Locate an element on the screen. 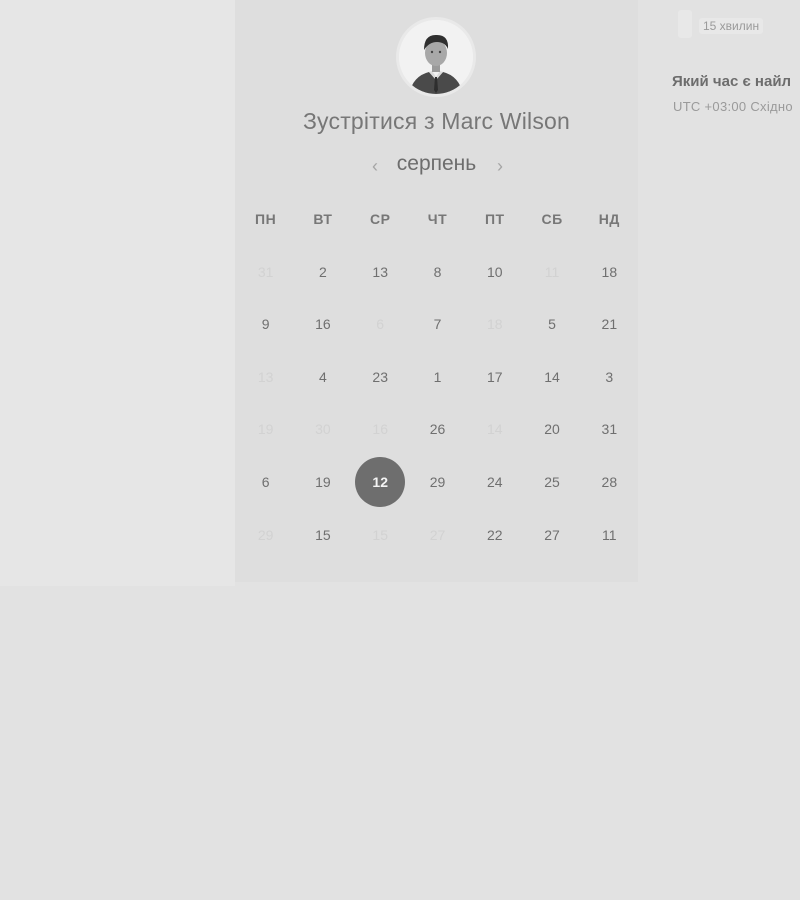 The height and width of the screenshot is (900, 800). calendar-day-number: 21 is located at coordinates (609, 324).